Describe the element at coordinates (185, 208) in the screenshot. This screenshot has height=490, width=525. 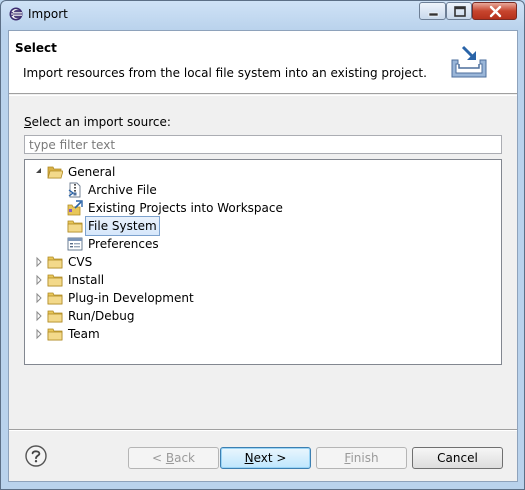
I see `tree-item-label: Existing Projects into Workspace` at that location.